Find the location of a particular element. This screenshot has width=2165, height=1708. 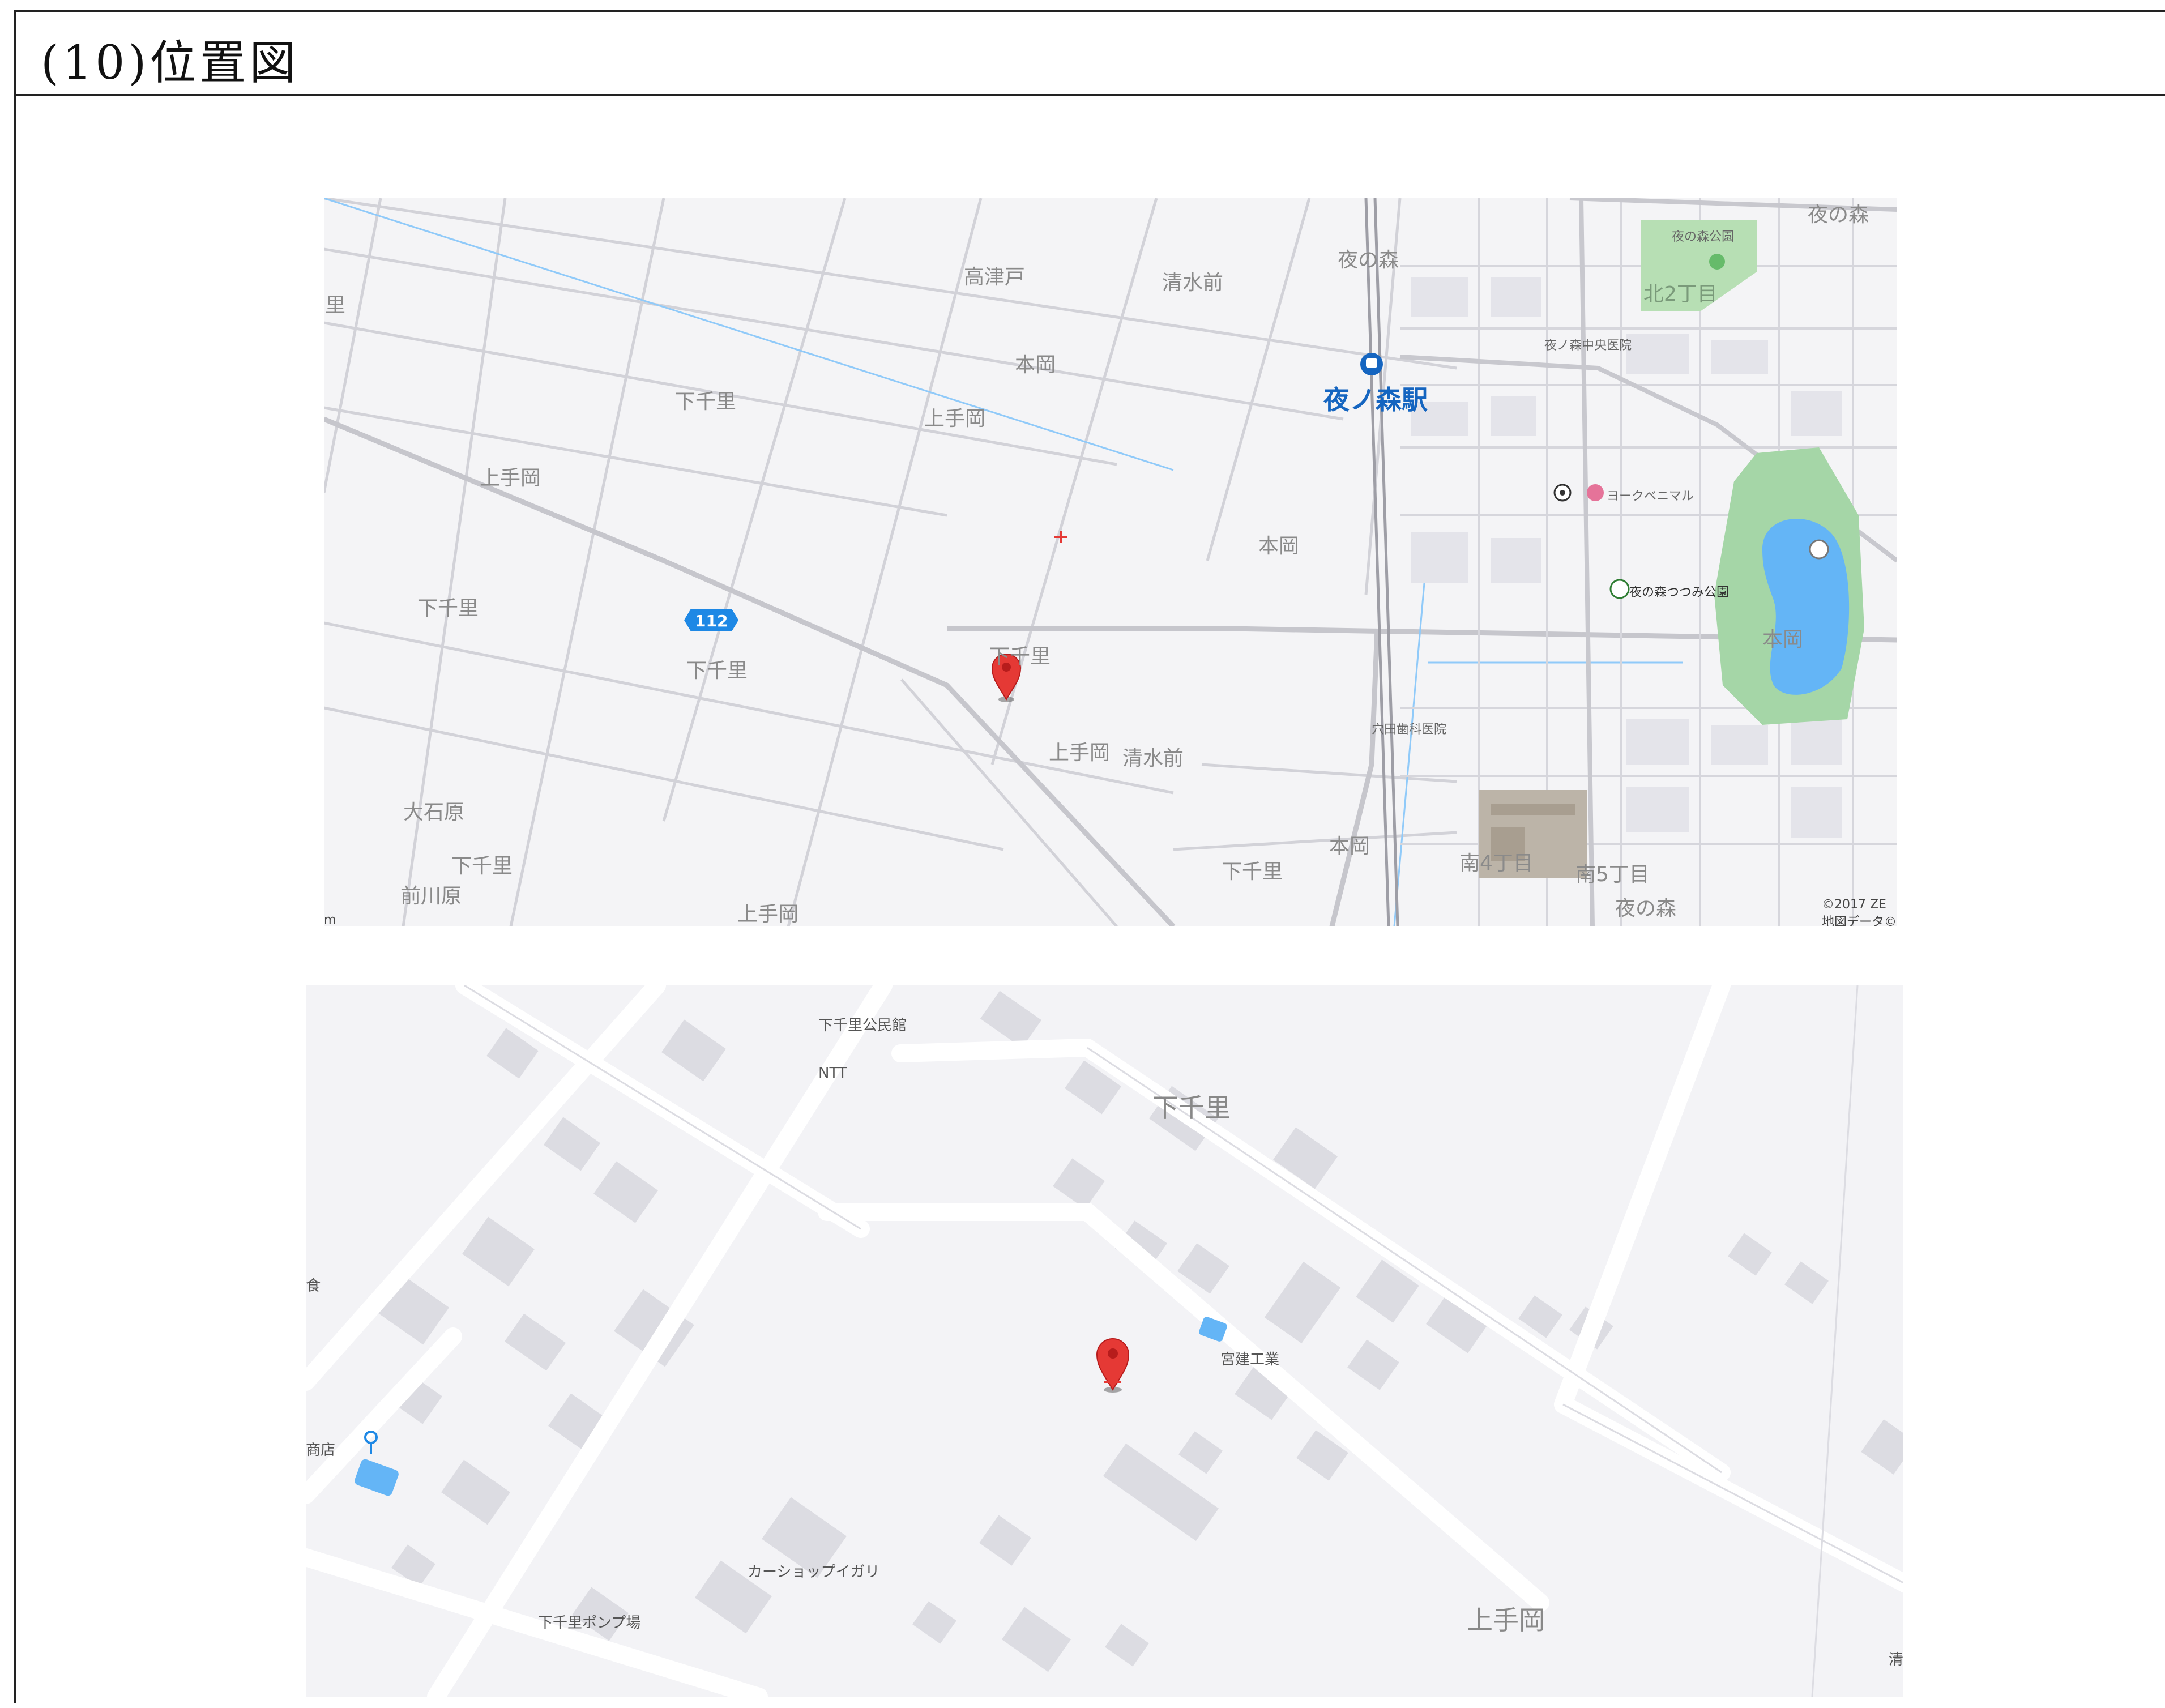

map1-label-station: 夜ノ森駅 is located at coordinates (1375, 400).